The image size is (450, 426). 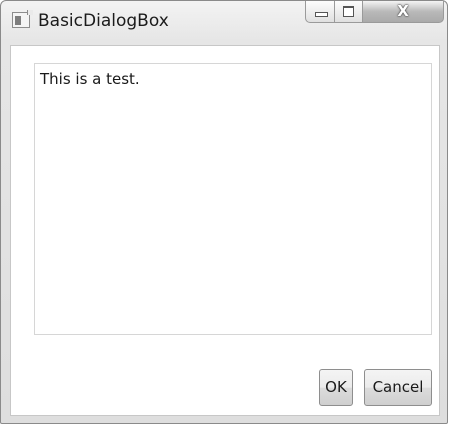 I want to click on close-button: X, so click(x=403, y=12).